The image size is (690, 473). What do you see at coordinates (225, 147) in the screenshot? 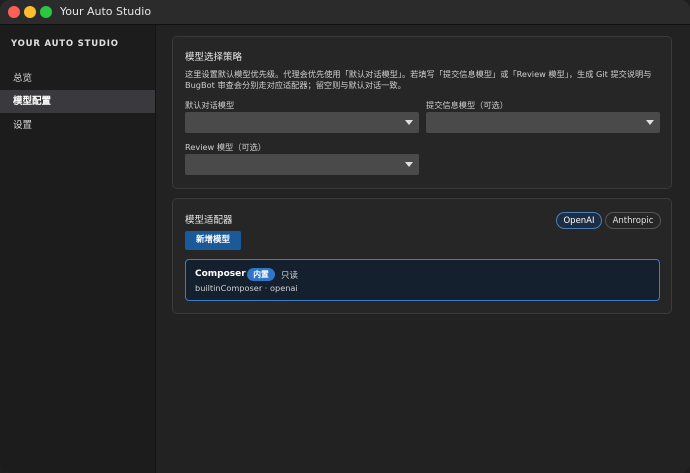
I see `review-model-label: Review 模型（可选）` at bounding box center [225, 147].